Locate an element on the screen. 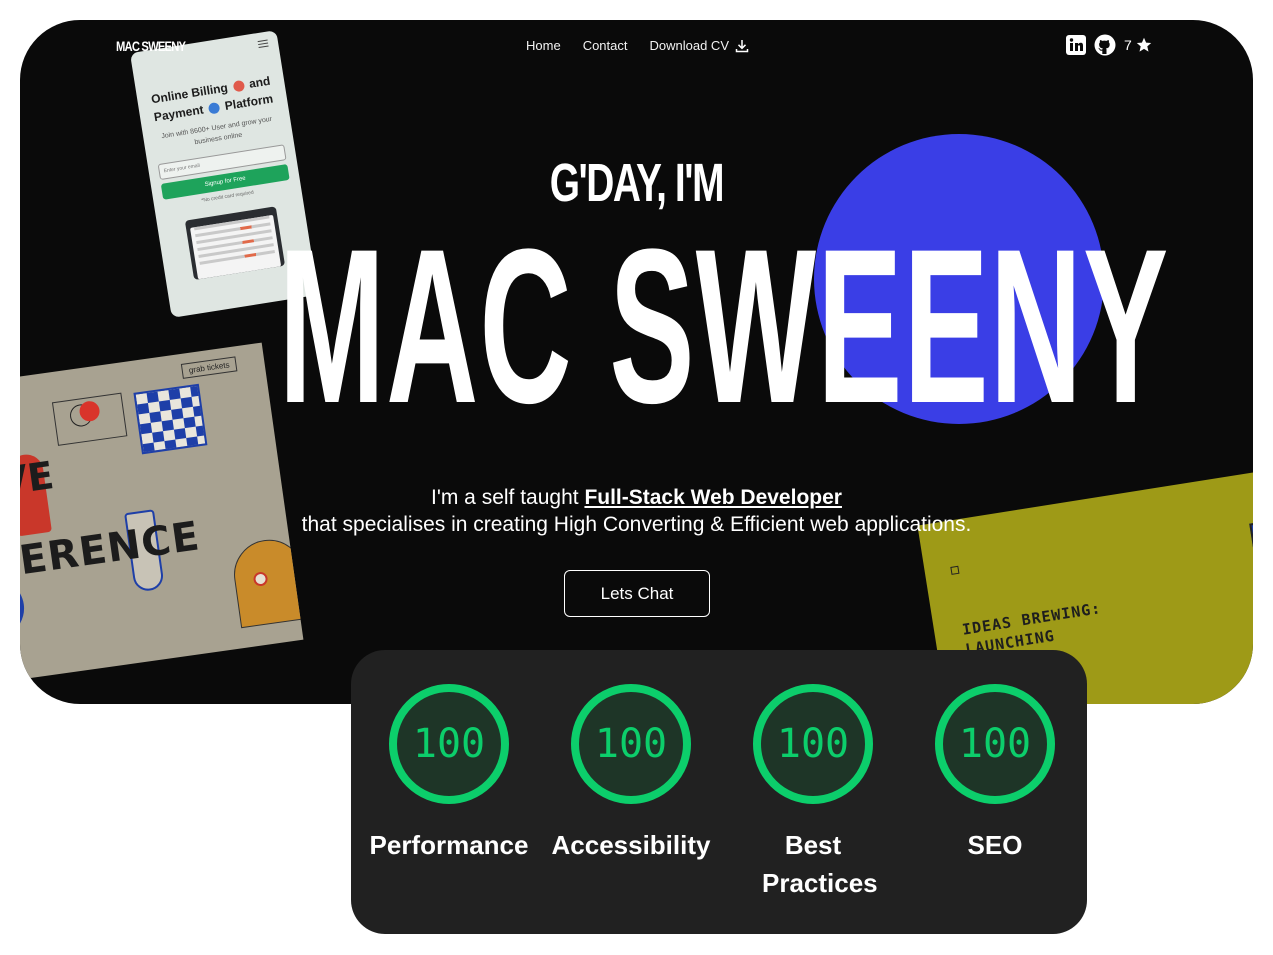 Image resolution: width=1273 pixels, height=955 pixels. score-accessibility: 100 Accessibility is located at coordinates (631, 774).